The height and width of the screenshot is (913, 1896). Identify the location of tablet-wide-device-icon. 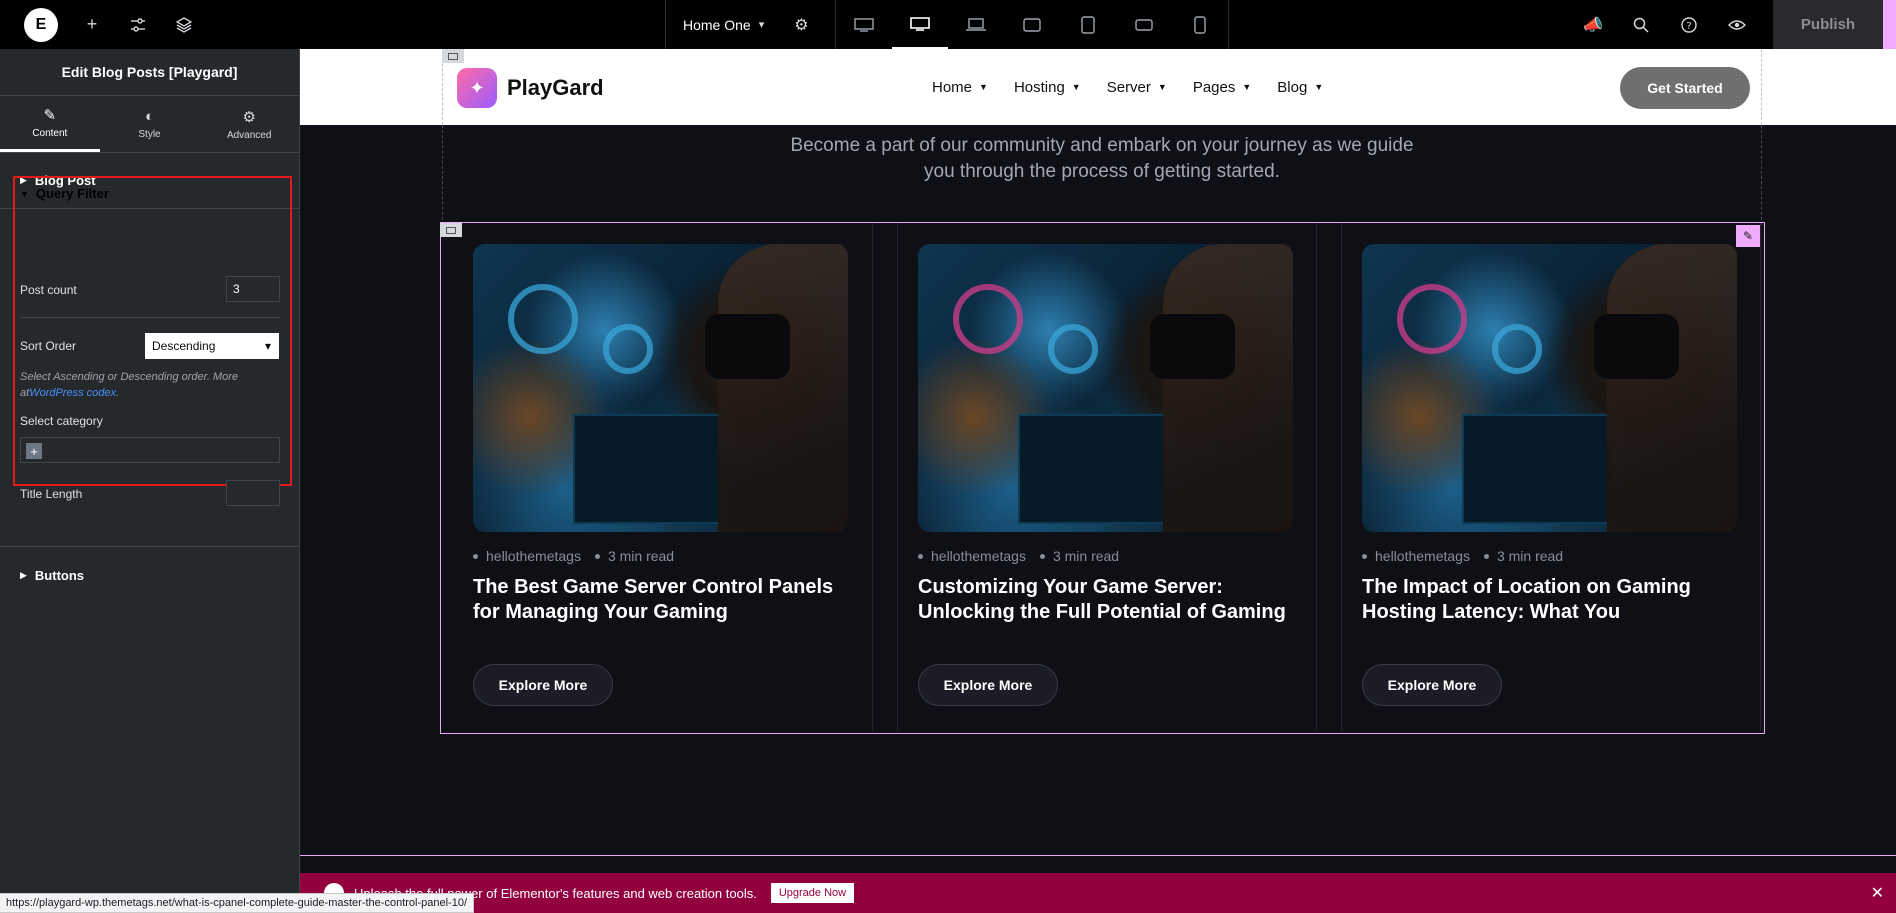
(1032, 24).